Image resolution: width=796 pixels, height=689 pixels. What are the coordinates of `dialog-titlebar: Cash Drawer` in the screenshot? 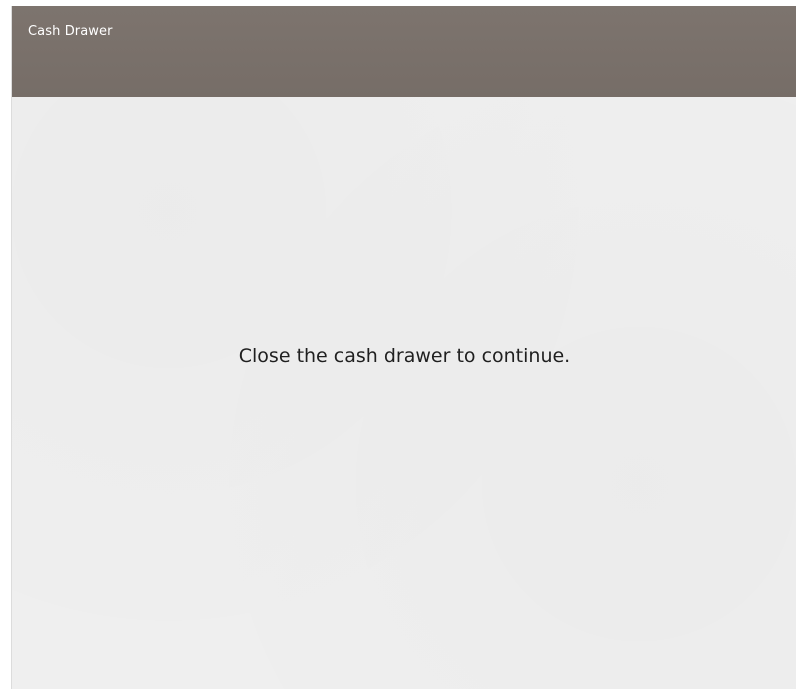 It's located at (404, 51).